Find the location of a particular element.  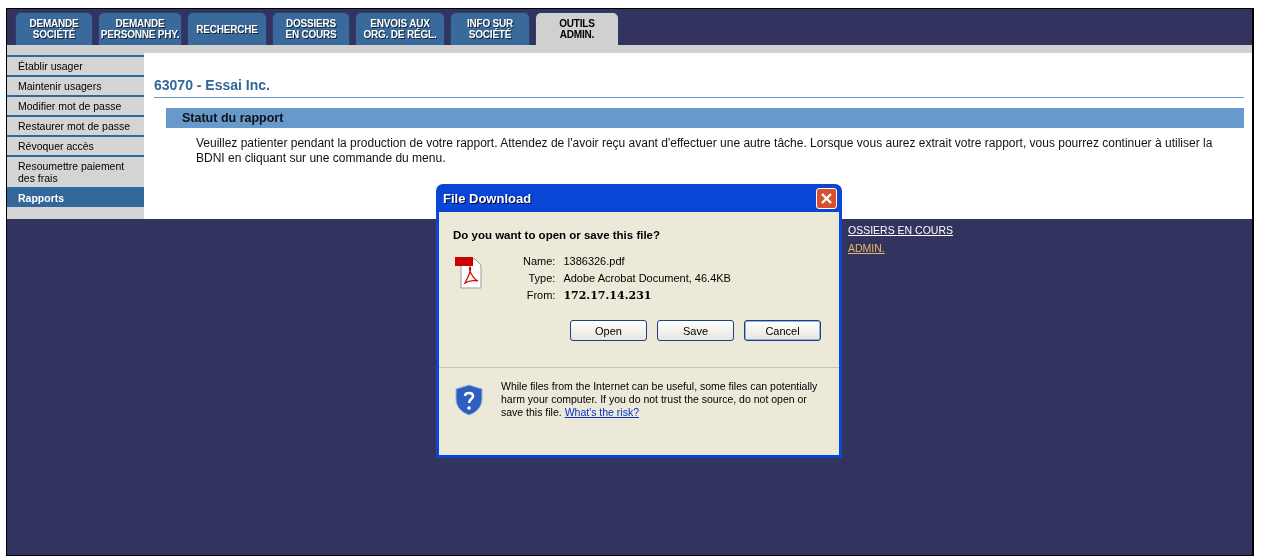

sidebar-item: Rapports is located at coordinates (75, 197).